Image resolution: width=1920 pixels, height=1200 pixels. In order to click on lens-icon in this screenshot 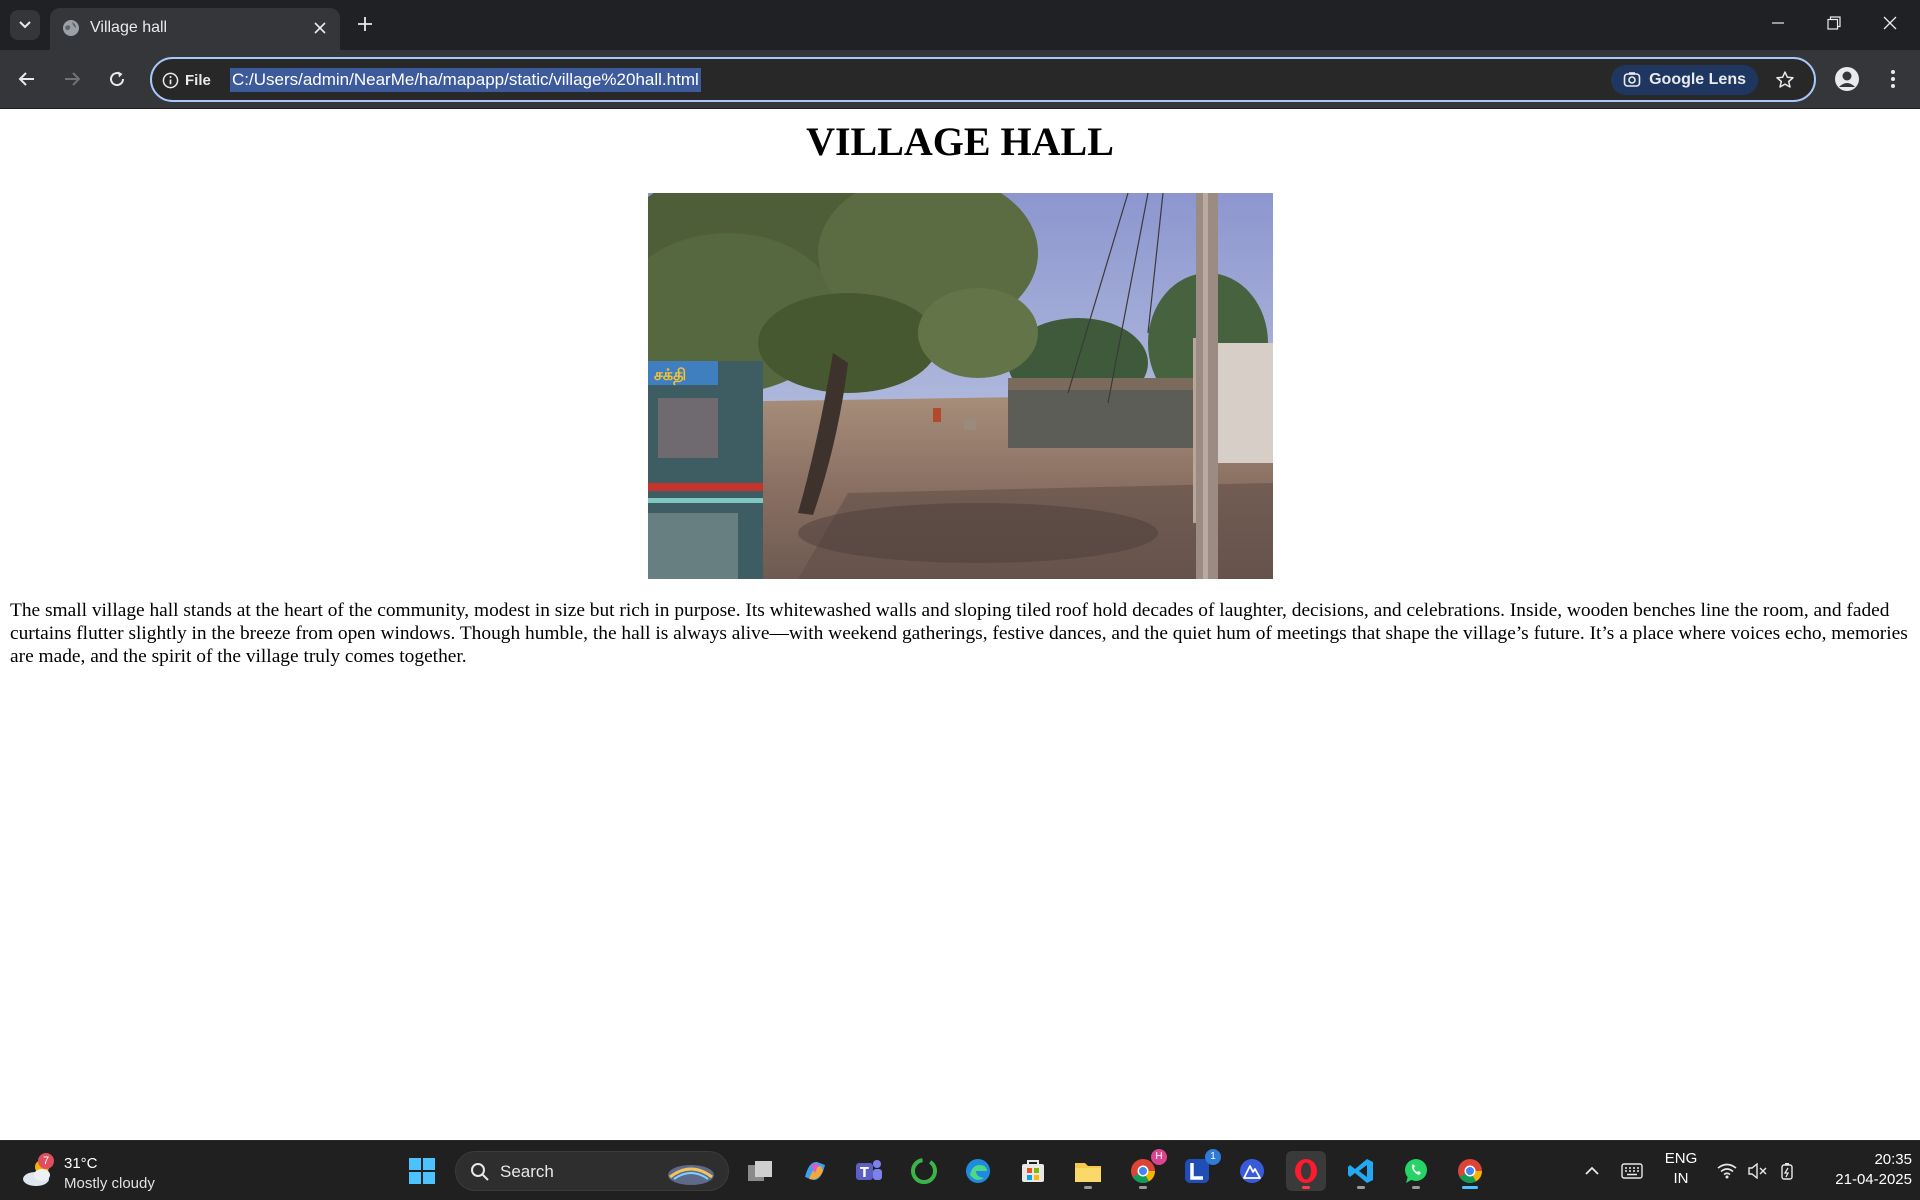, I will do `click(1632, 79)`.